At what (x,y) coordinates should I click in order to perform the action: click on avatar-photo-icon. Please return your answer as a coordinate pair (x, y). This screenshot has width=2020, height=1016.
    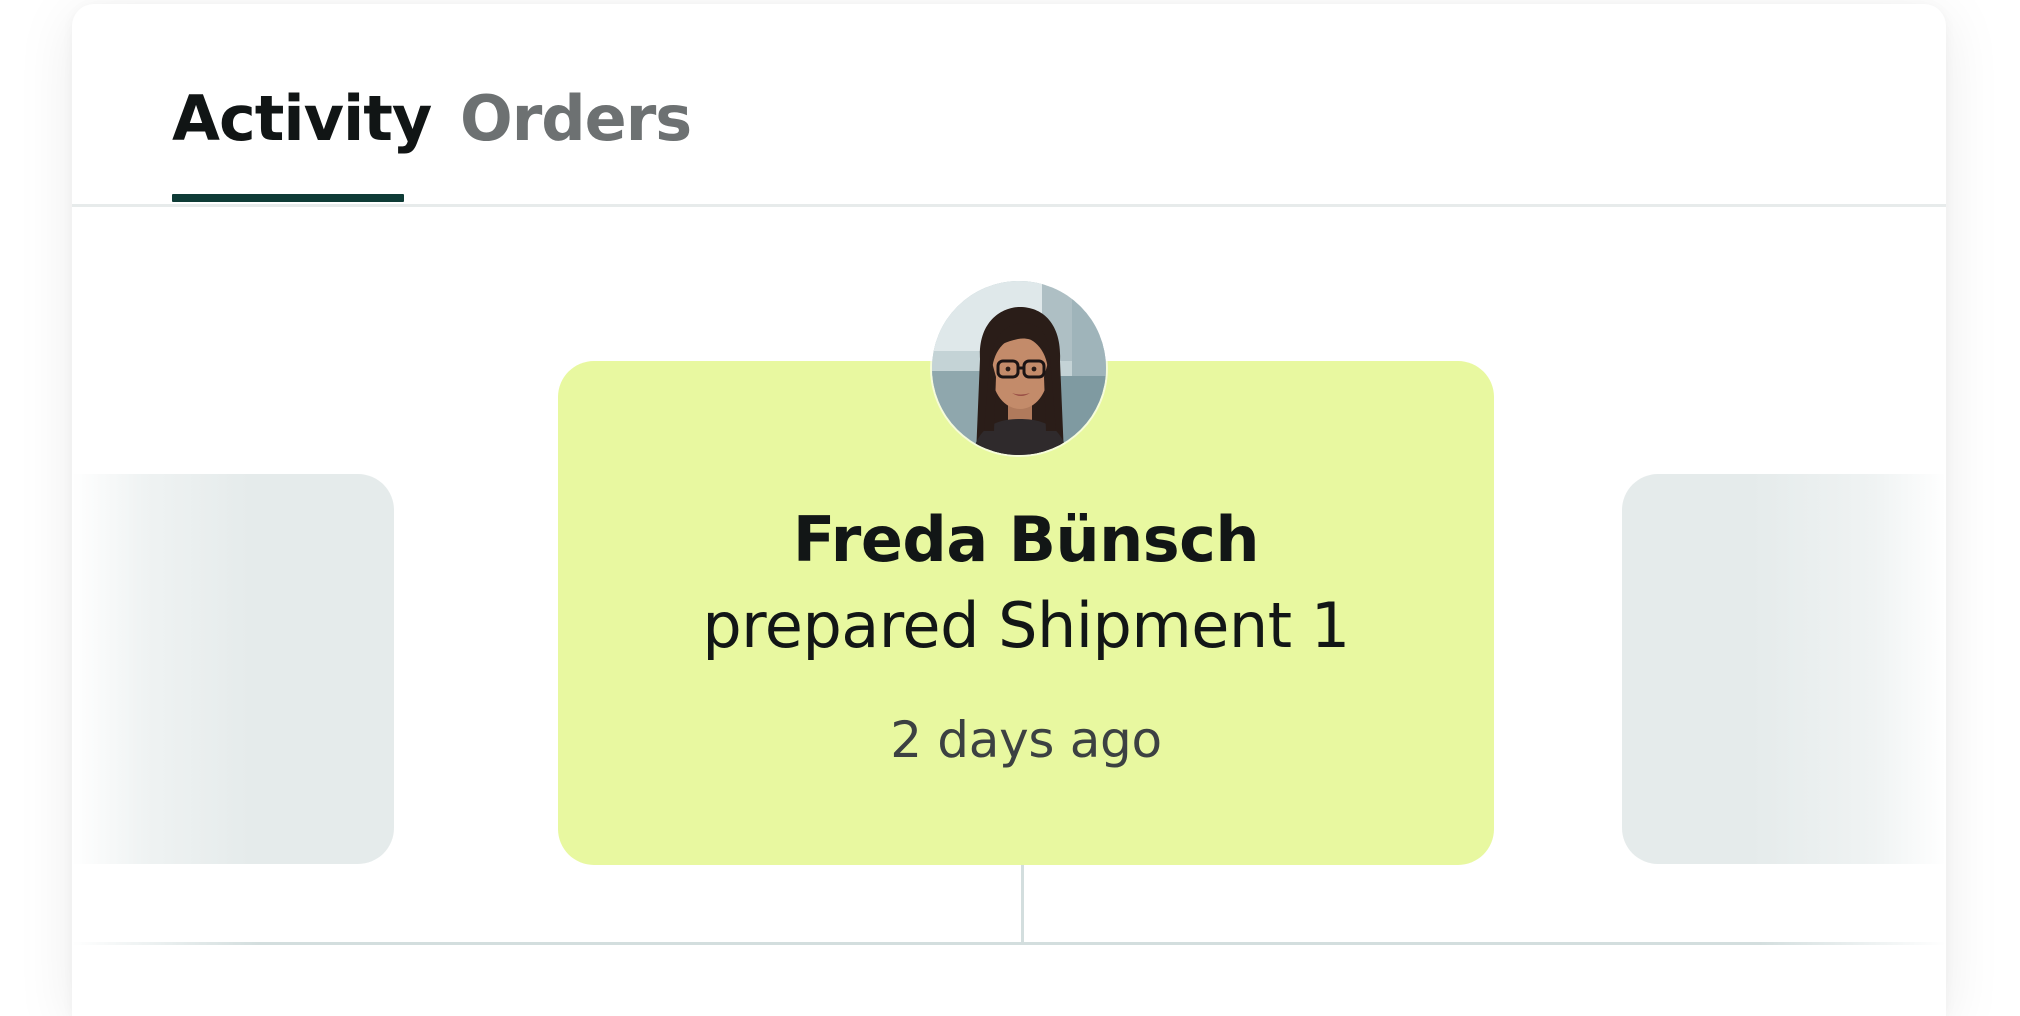
    Looking at the image, I should click on (1019, 368).